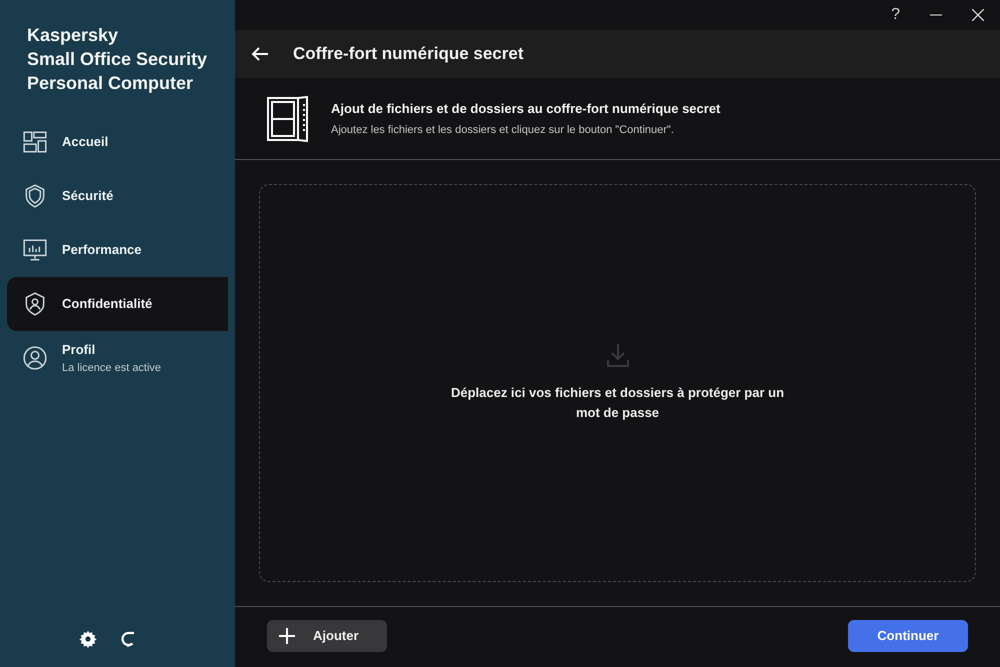 This screenshot has width=1000, height=667. What do you see at coordinates (260, 54) in the screenshot?
I see `back-arrow-icon` at bounding box center [260, 54].